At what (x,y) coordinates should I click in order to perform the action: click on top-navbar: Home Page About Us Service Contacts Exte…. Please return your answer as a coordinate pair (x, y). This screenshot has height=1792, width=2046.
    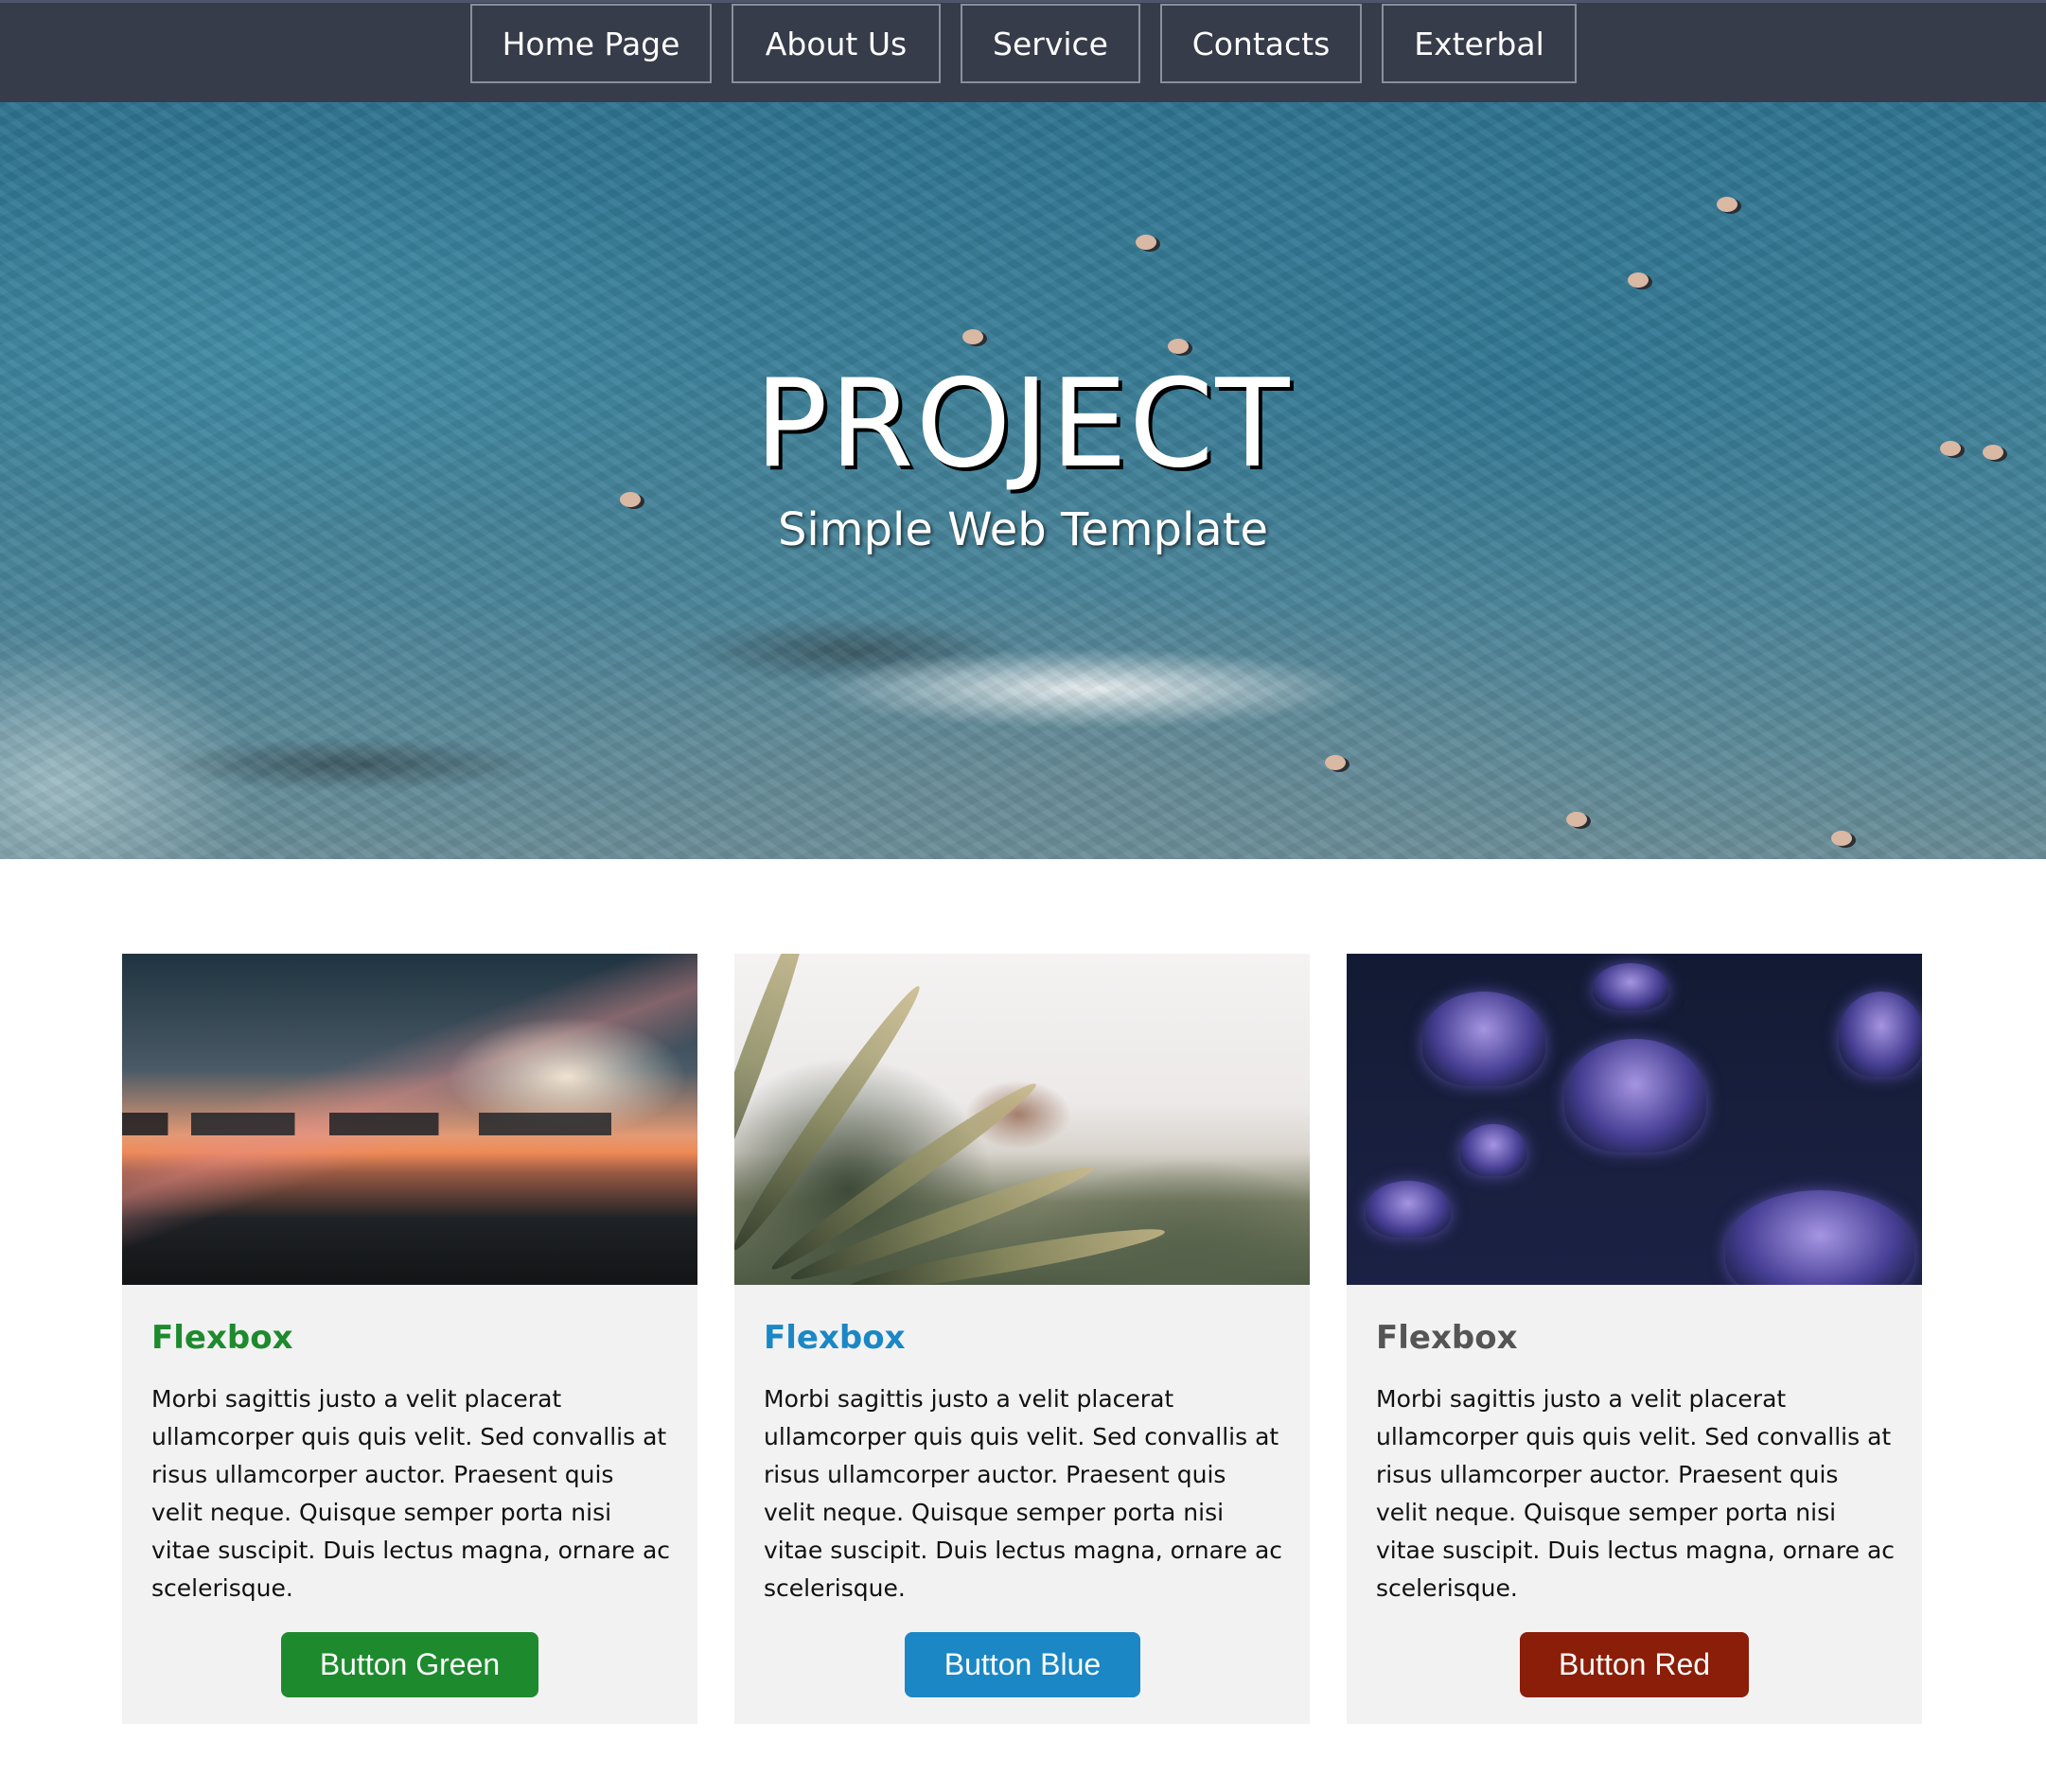
    Looking at the image, I should click on (1023, 51).